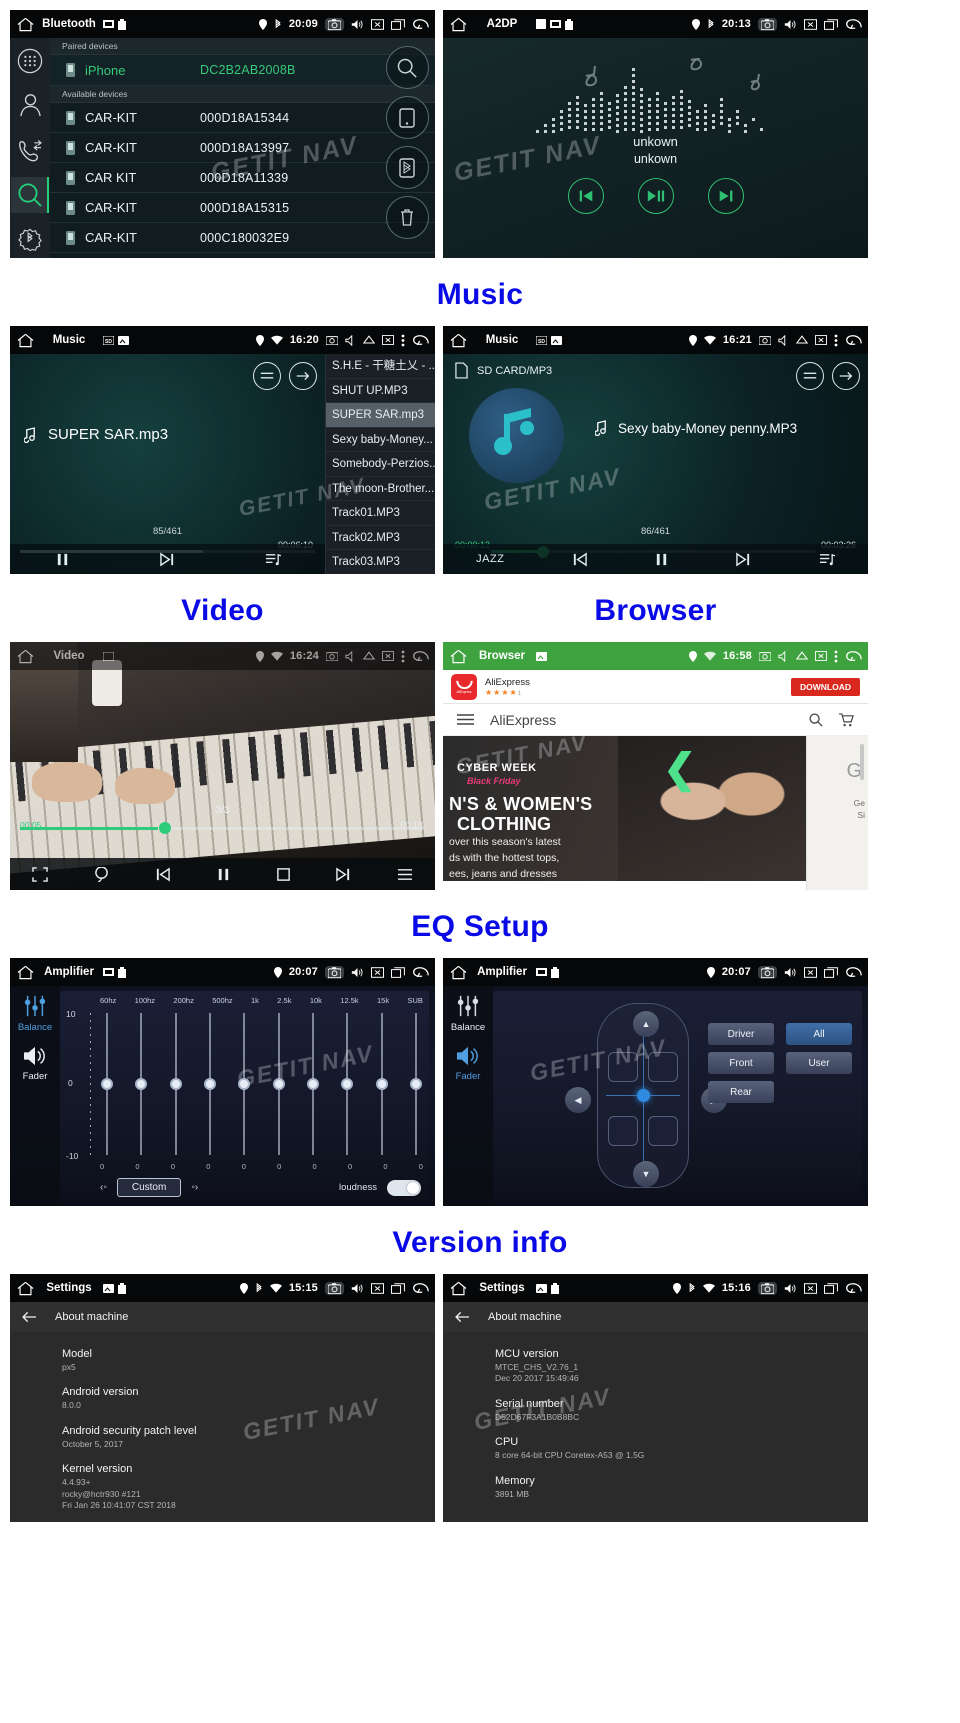 The height and width of the screenshot is (1723, 960). I want to click on list-item: Track02.MP3, so click(380, 538).